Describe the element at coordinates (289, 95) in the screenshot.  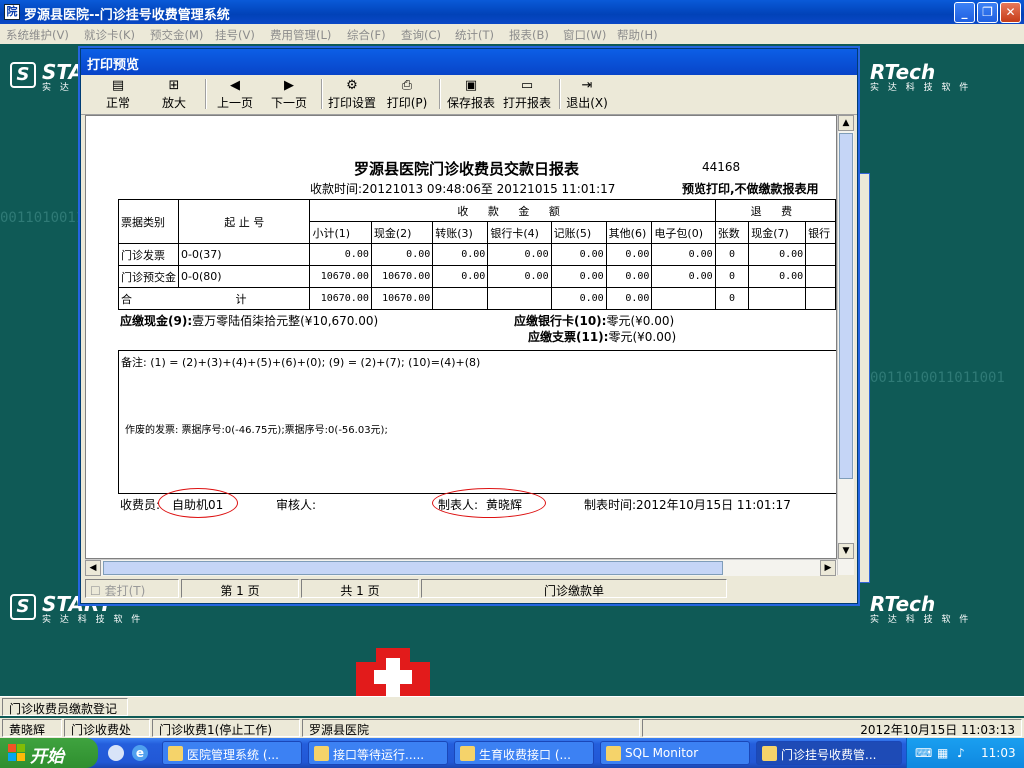
I see `next-page-button: ▶ 下一页` at that location.